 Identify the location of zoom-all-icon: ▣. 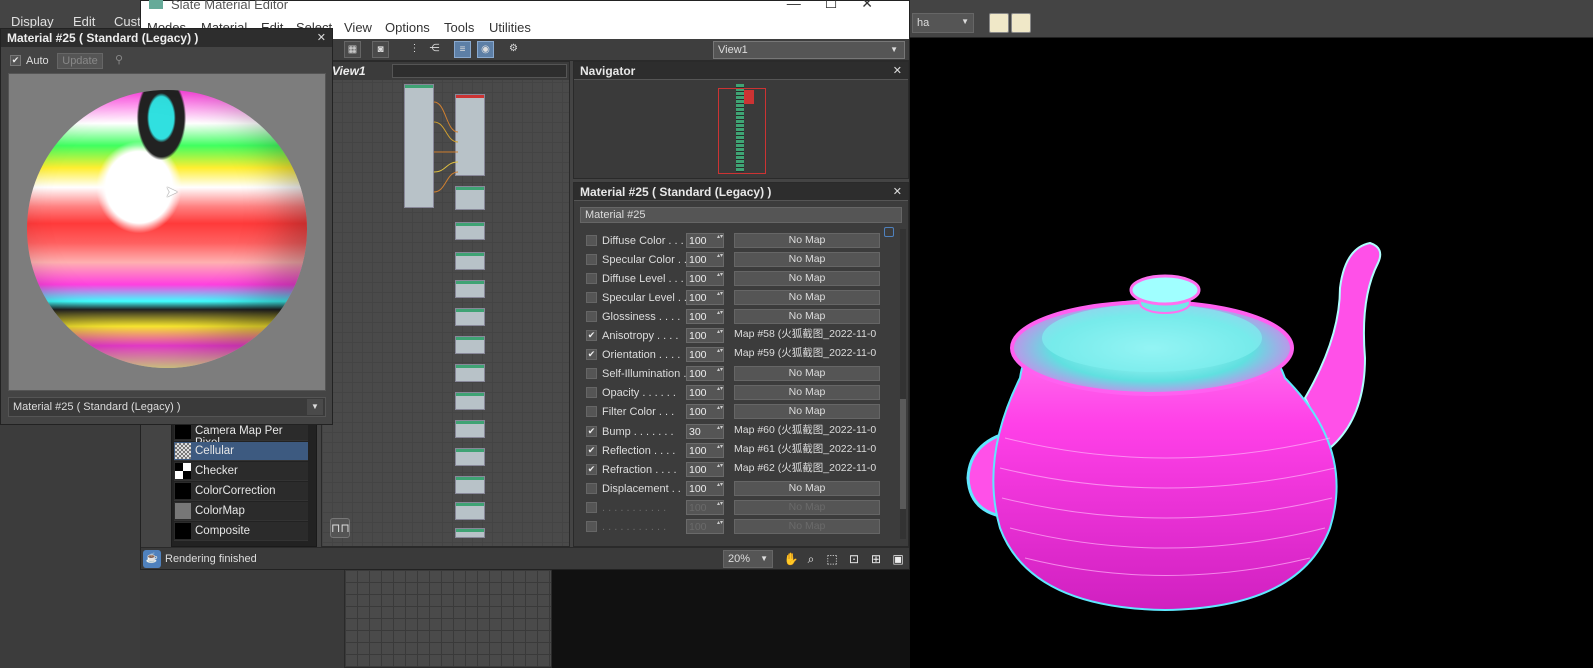
(898, 559).